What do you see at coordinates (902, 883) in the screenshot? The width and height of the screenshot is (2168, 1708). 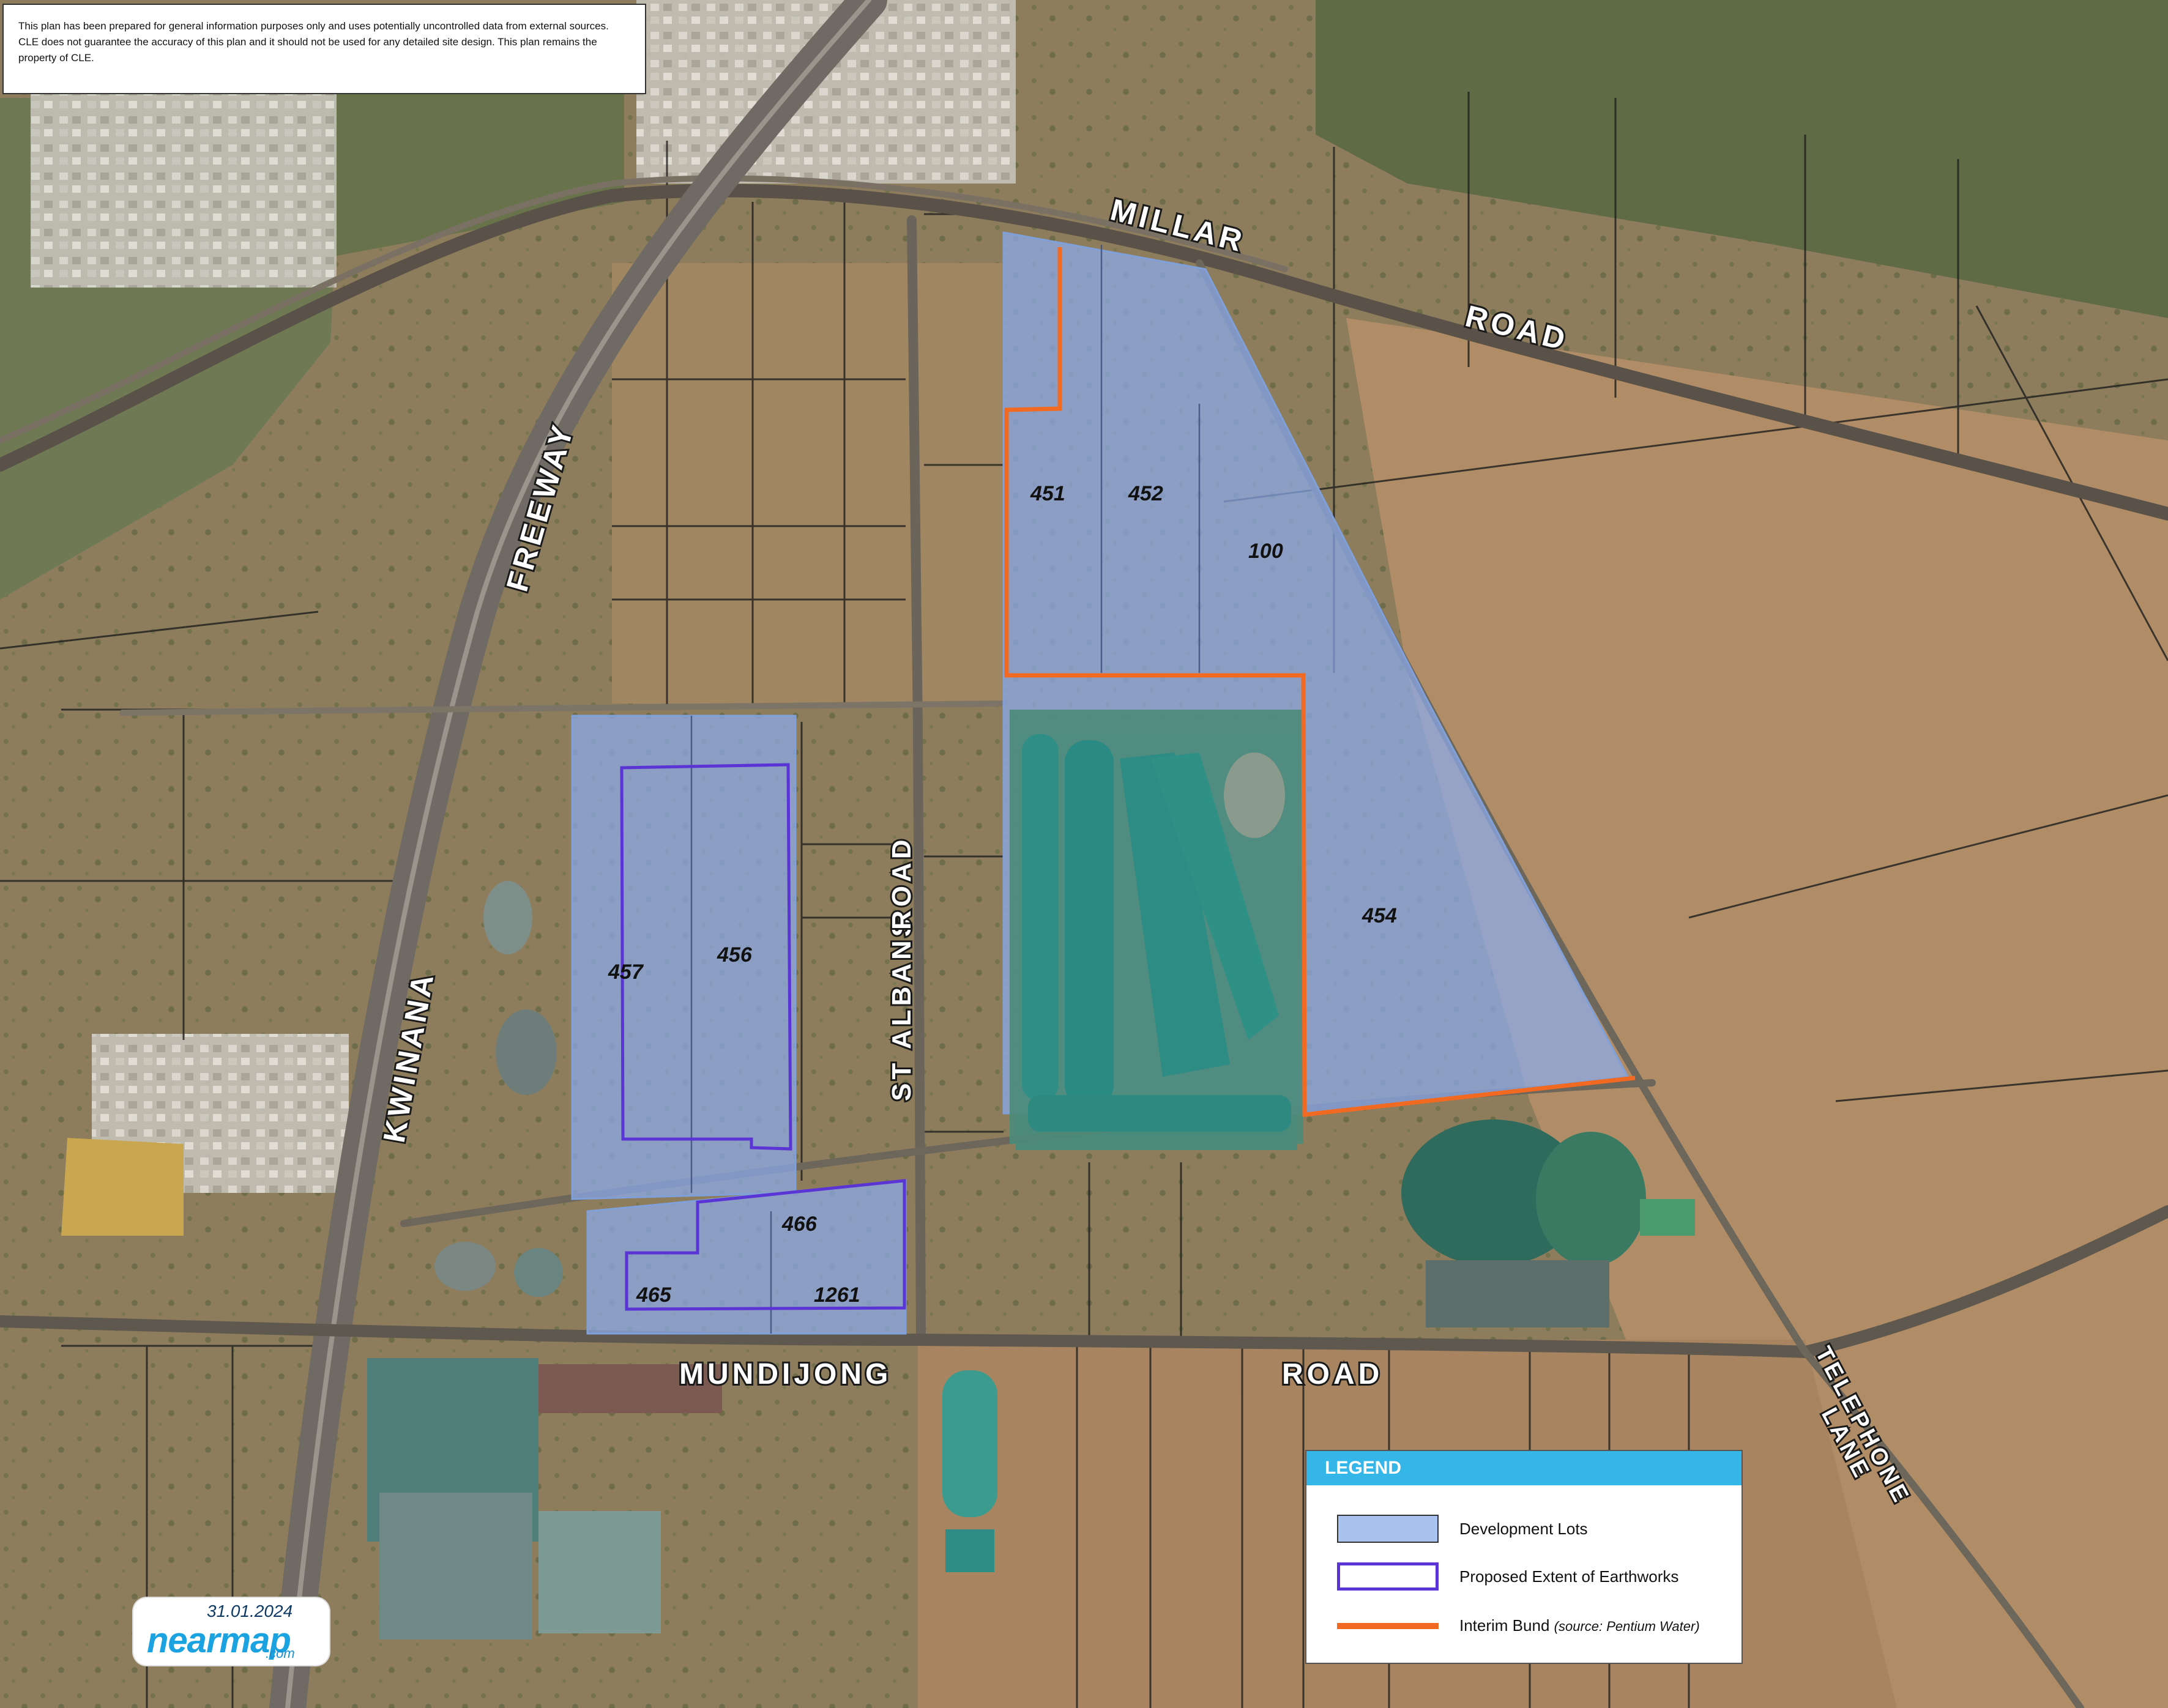 I see `st-albans-road-label: ROAD` at bounding box center [902, 883].